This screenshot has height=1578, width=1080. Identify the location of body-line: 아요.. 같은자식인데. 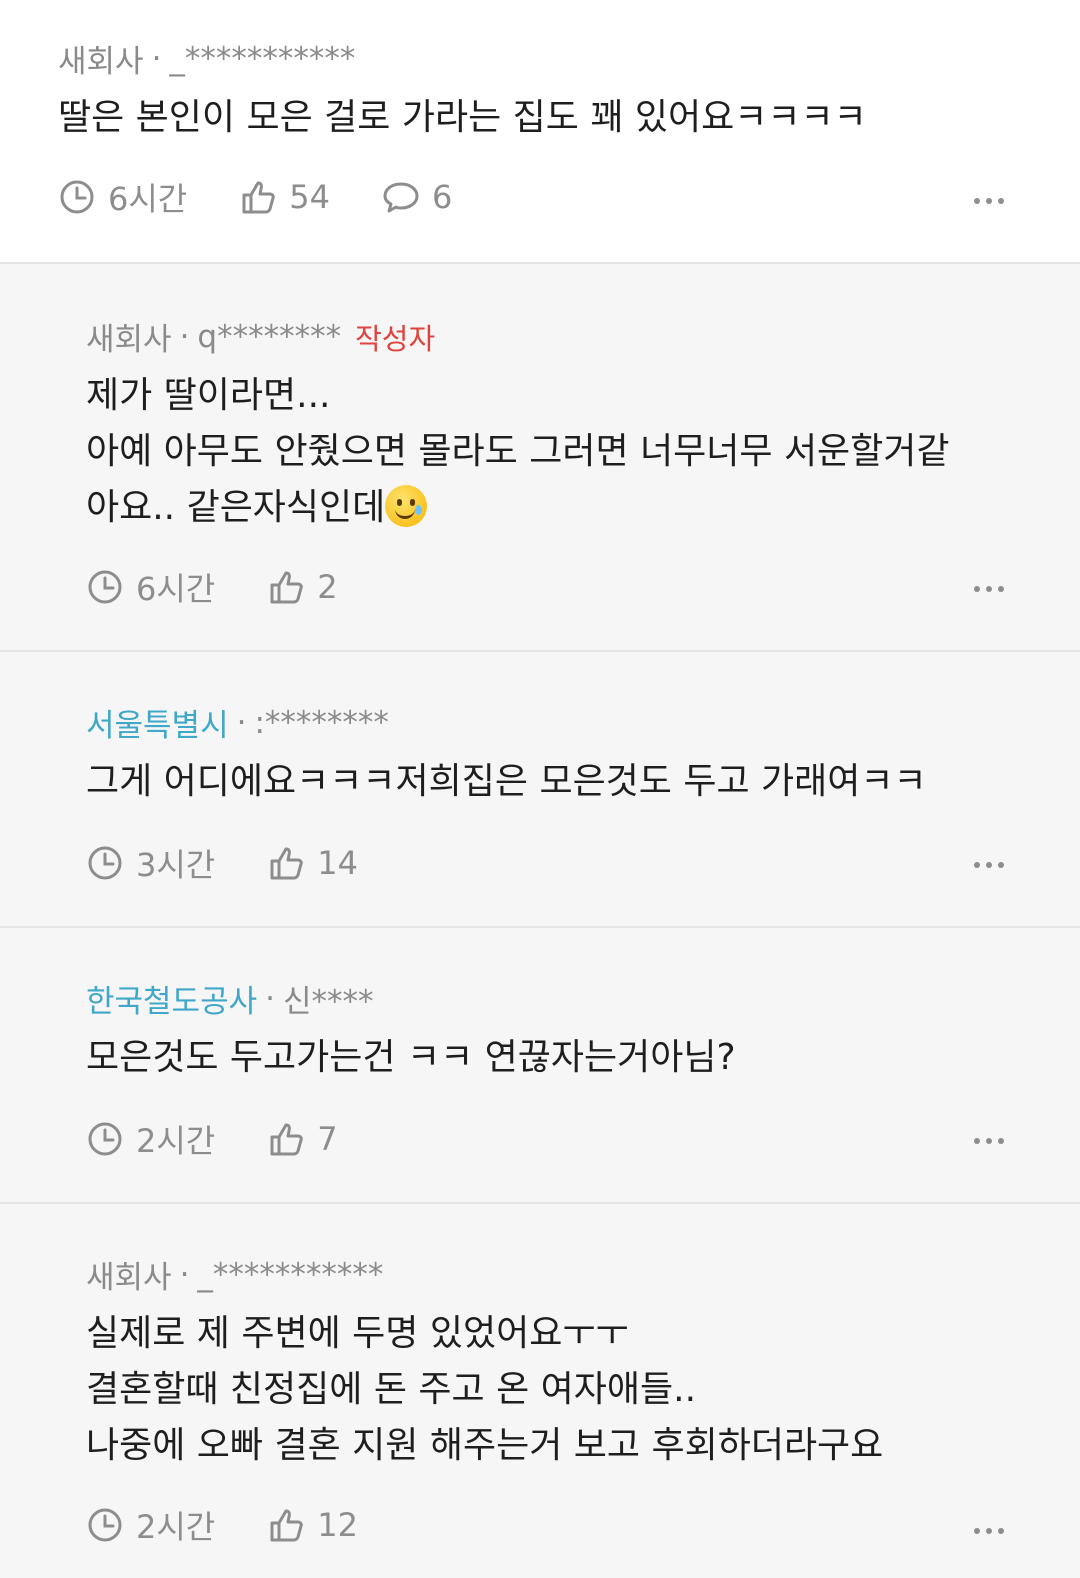
(518, 508).